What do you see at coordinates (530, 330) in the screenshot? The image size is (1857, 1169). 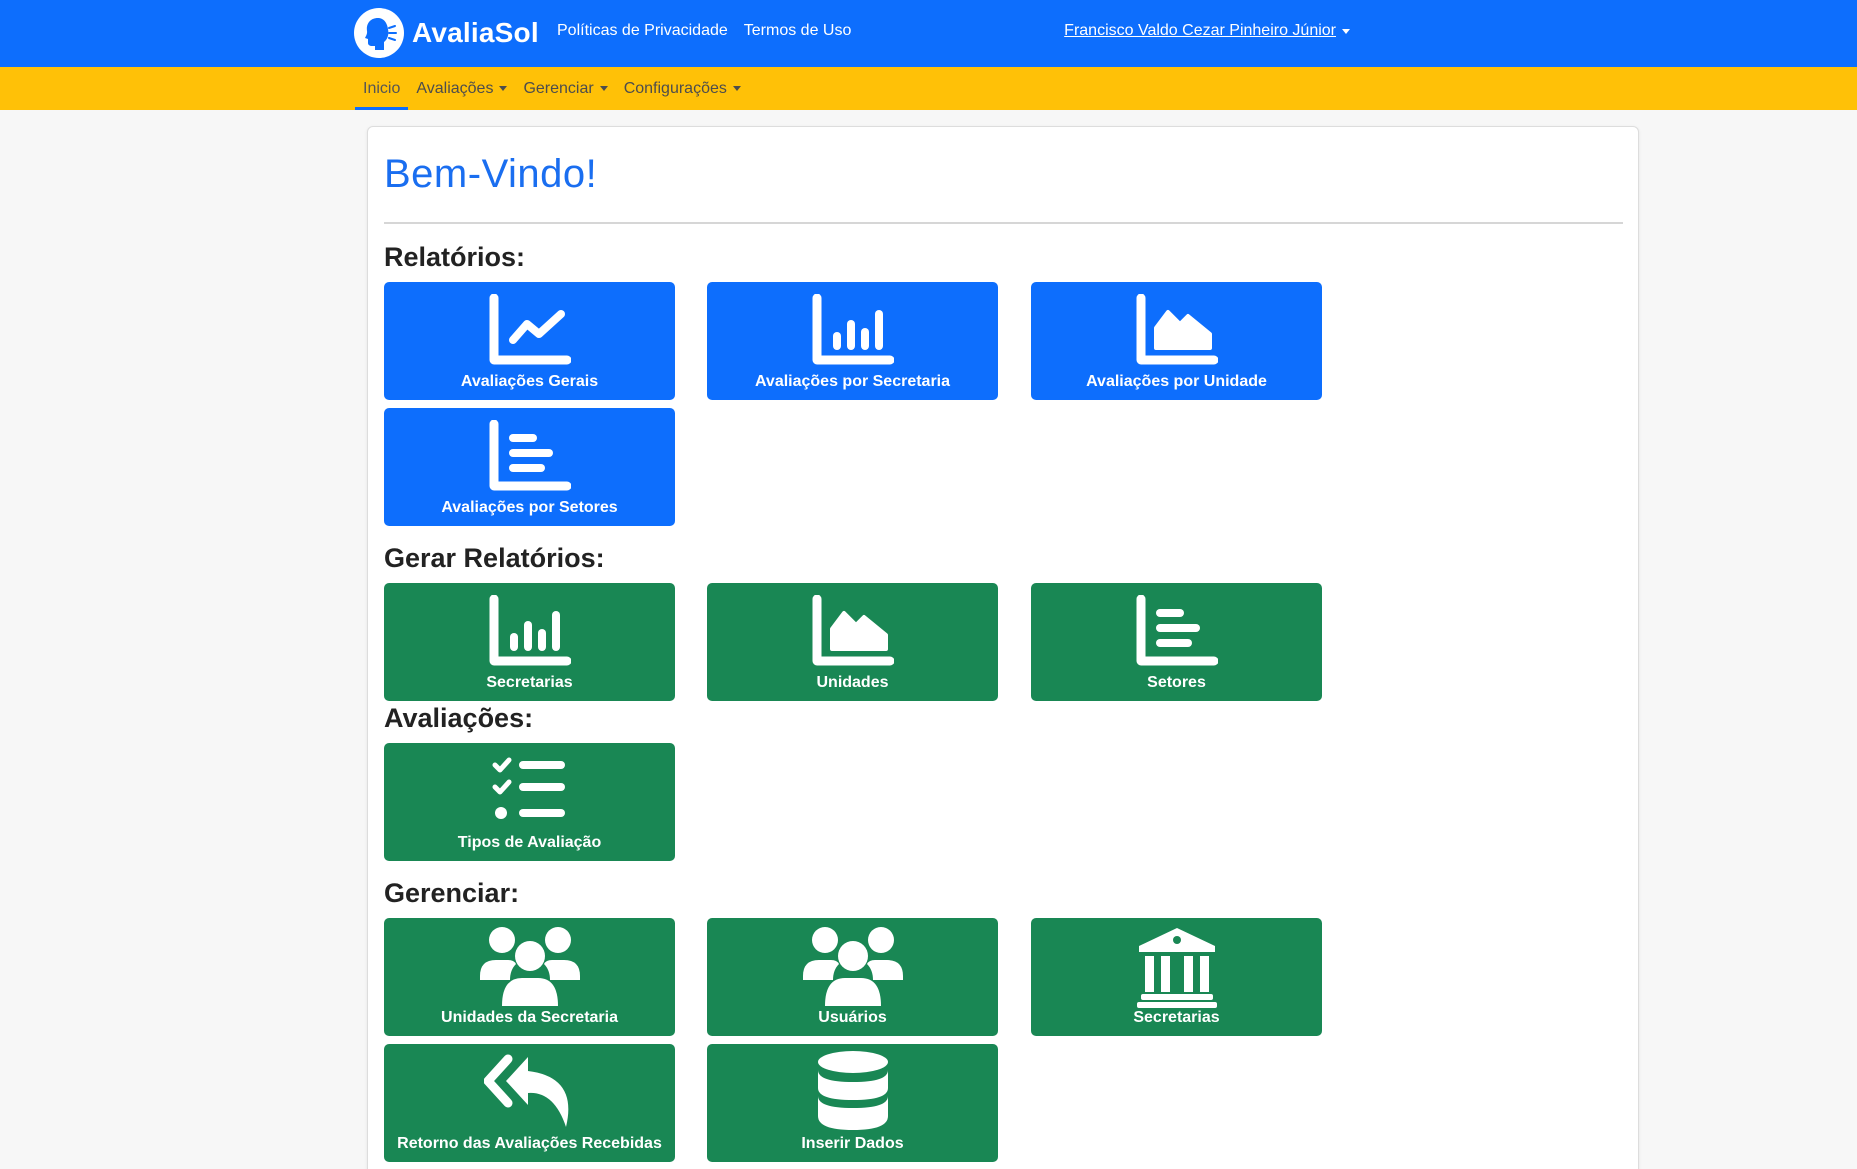 I see `chart-line-icon` at bounding box center [530, 330].